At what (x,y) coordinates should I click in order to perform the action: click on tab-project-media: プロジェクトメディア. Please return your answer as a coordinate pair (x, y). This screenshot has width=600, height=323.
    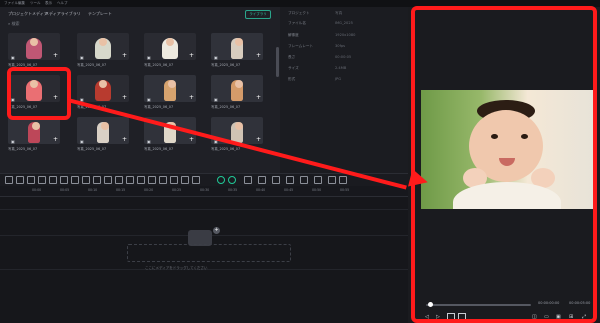
    Looking at the image, I should click on (28, 14).